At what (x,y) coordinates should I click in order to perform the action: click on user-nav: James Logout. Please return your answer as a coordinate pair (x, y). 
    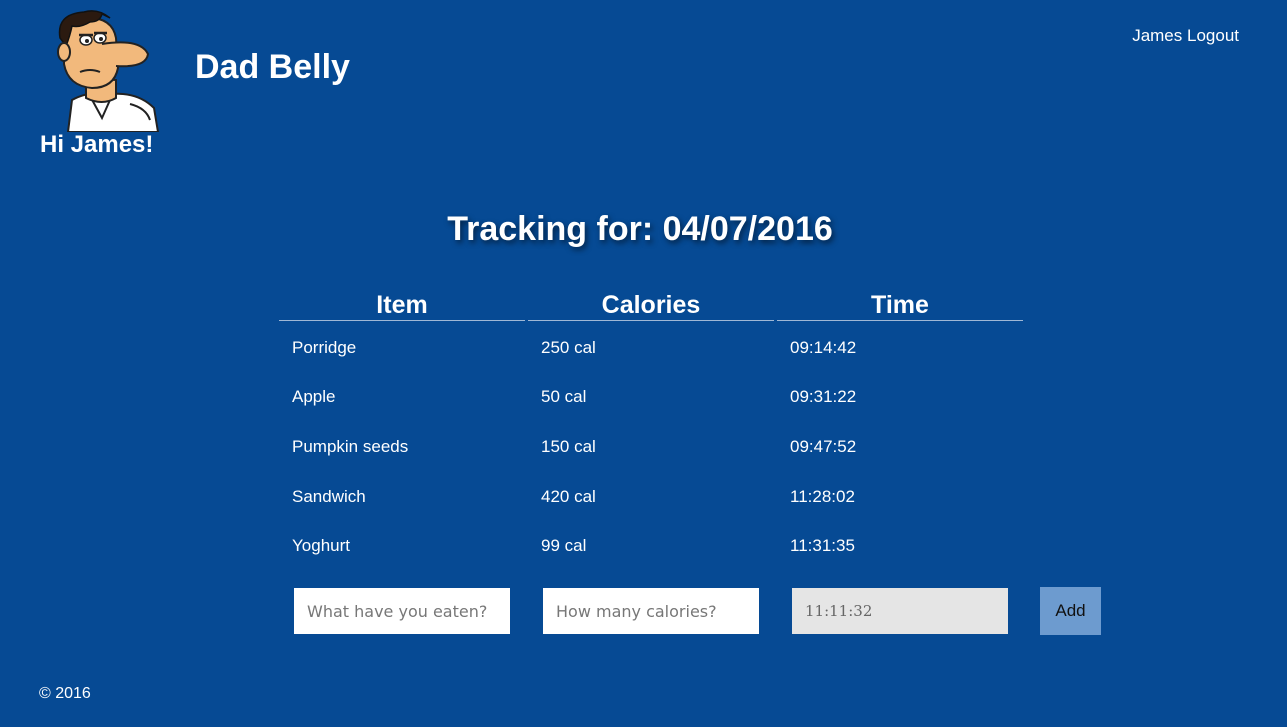
    Looking at the image, I should click on (1185, 36).